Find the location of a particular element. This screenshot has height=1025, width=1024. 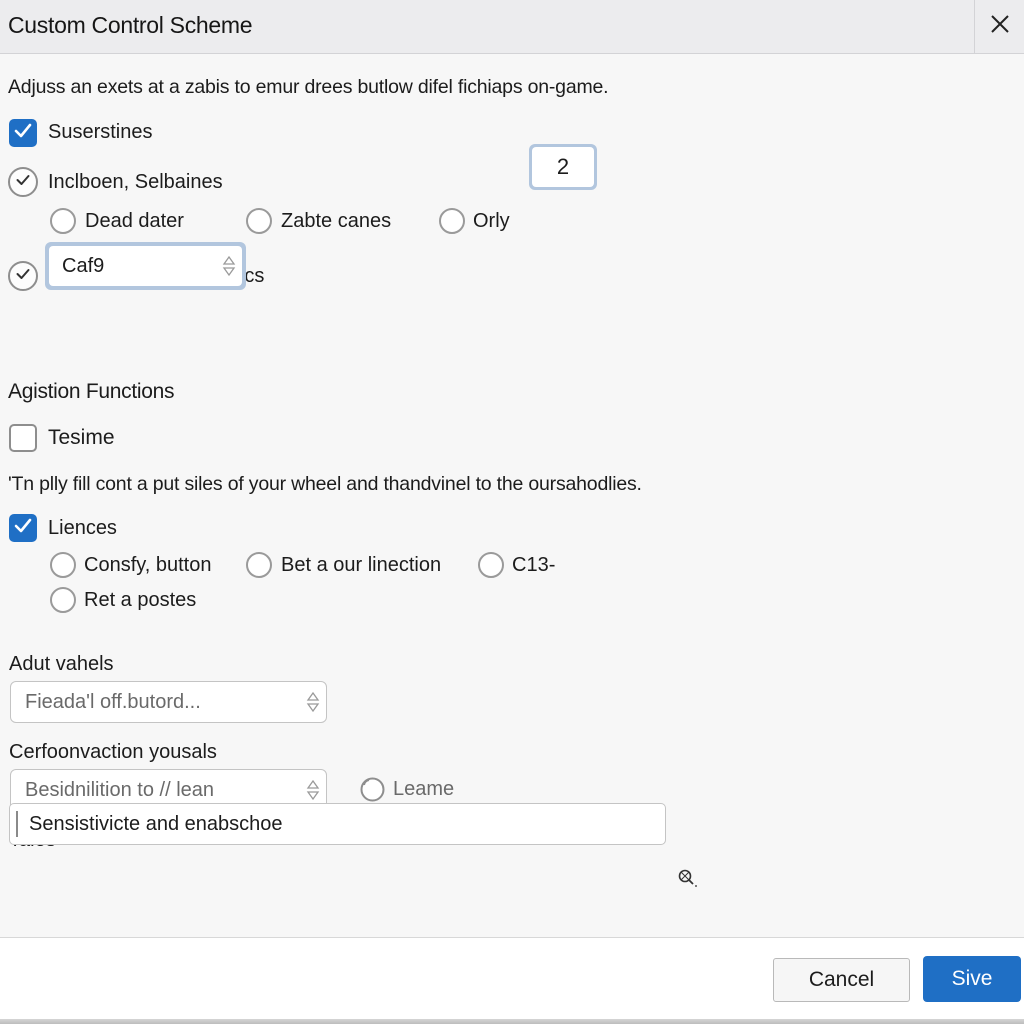

liences-label: Liences is located at coordinates (82, 528).